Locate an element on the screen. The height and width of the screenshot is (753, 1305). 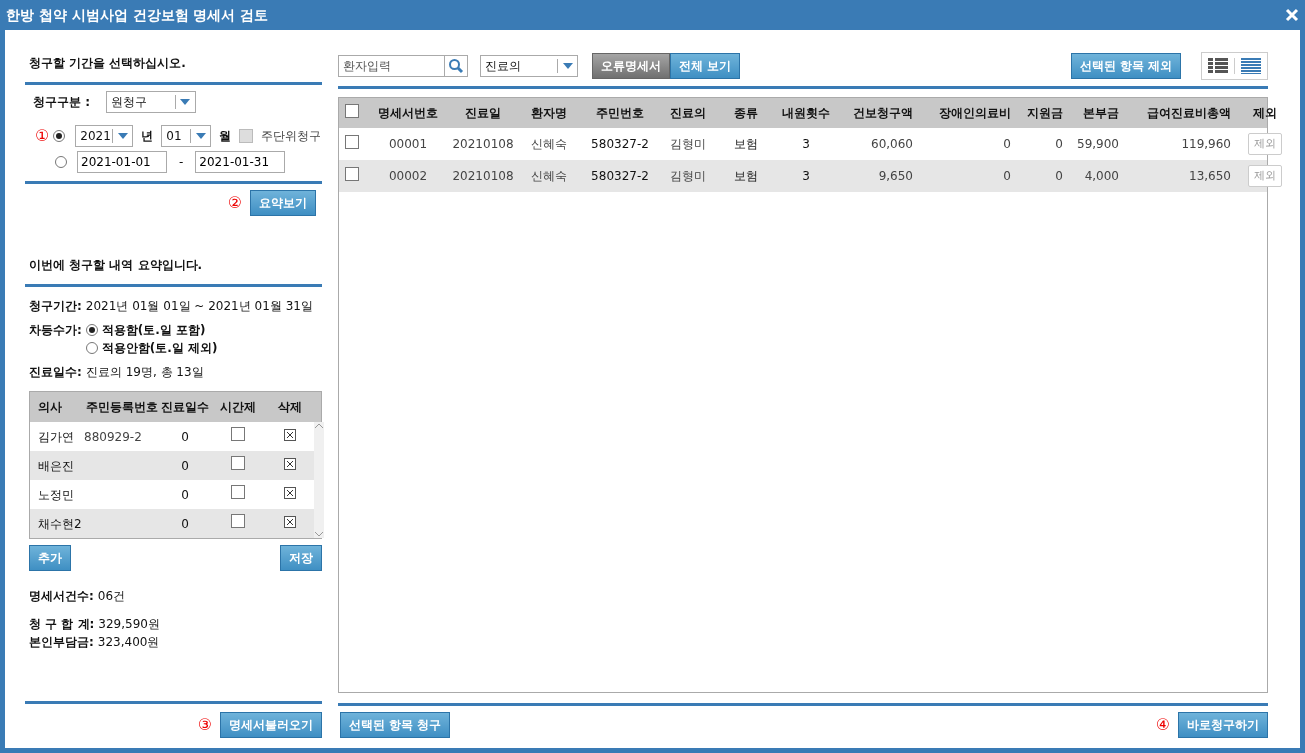
column-header: 제외 is located at coordinates (1265, 113).